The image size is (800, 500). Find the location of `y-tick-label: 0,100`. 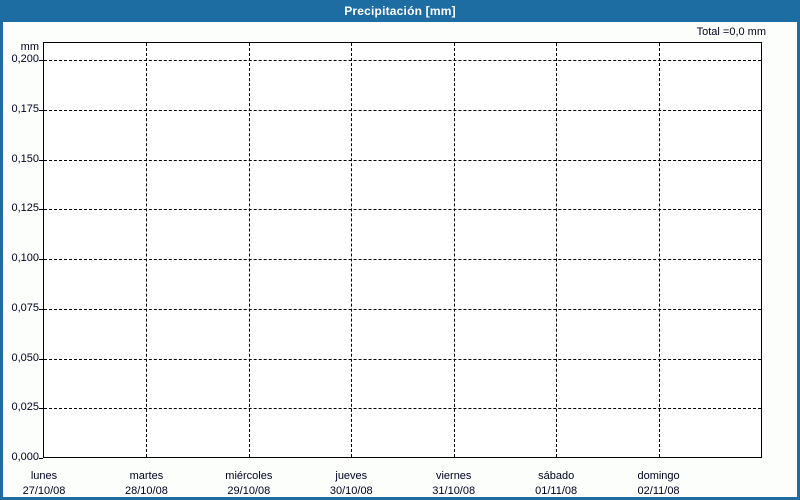

y-tick-label: 0,100 is located at coordinates (25, 258).